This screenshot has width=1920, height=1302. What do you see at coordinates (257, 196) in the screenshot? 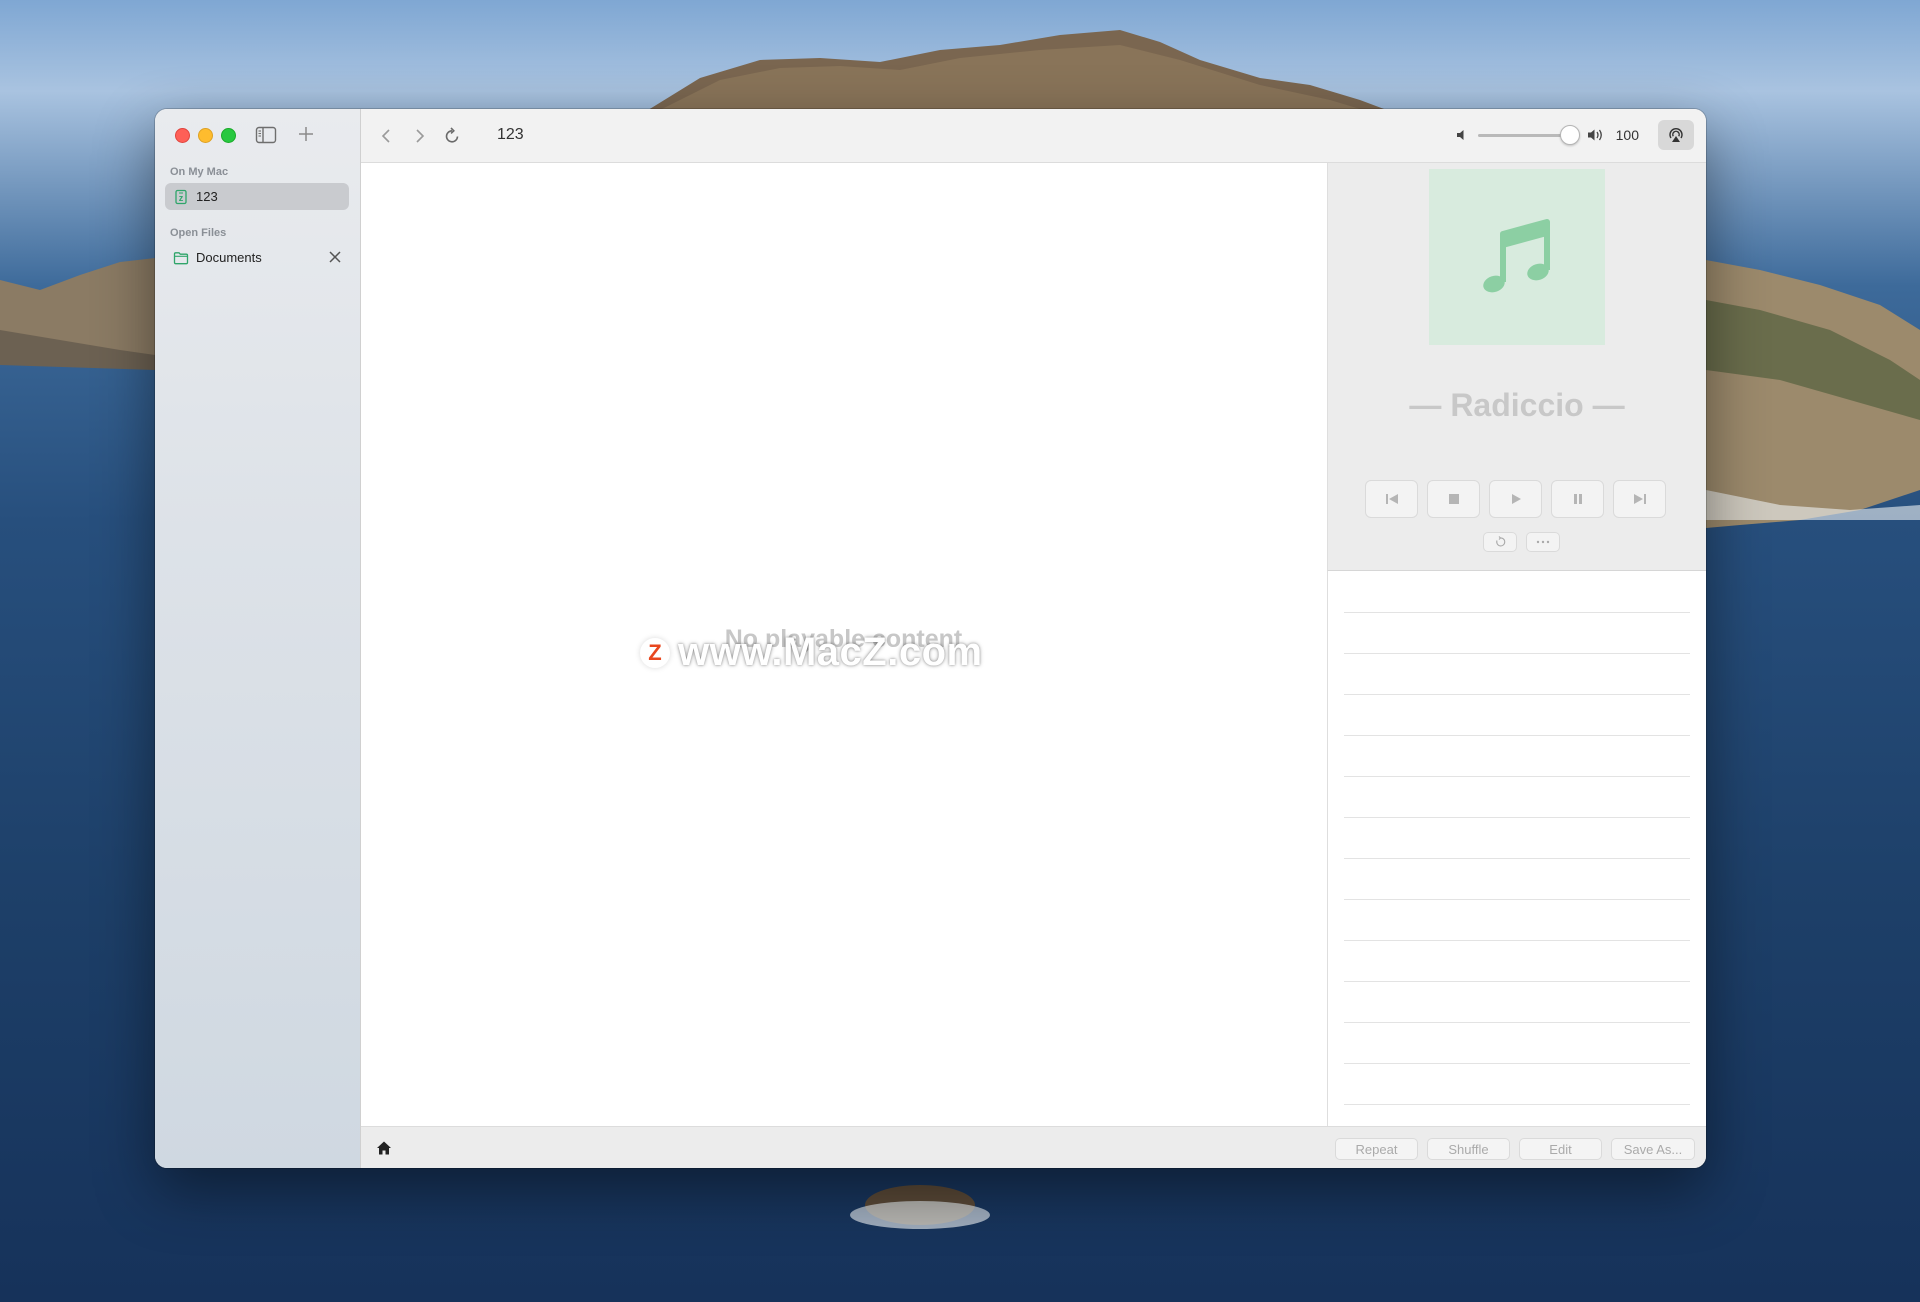
I see `sidebar-item-123: z 123` at bounding box center [257, 196].